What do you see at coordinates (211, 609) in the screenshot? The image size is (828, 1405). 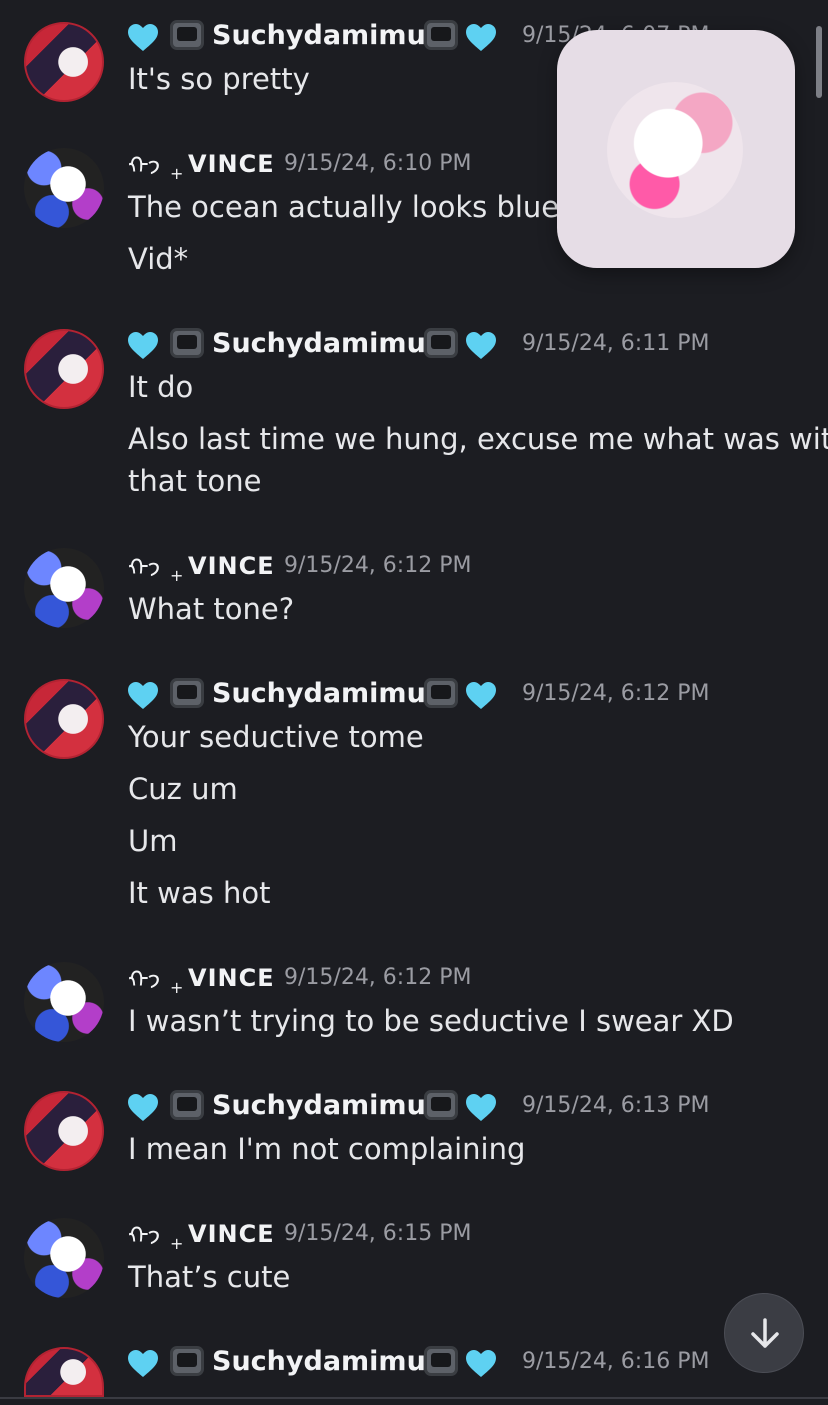 I see `message-text: What tone?` at bounding box center [211, 609].